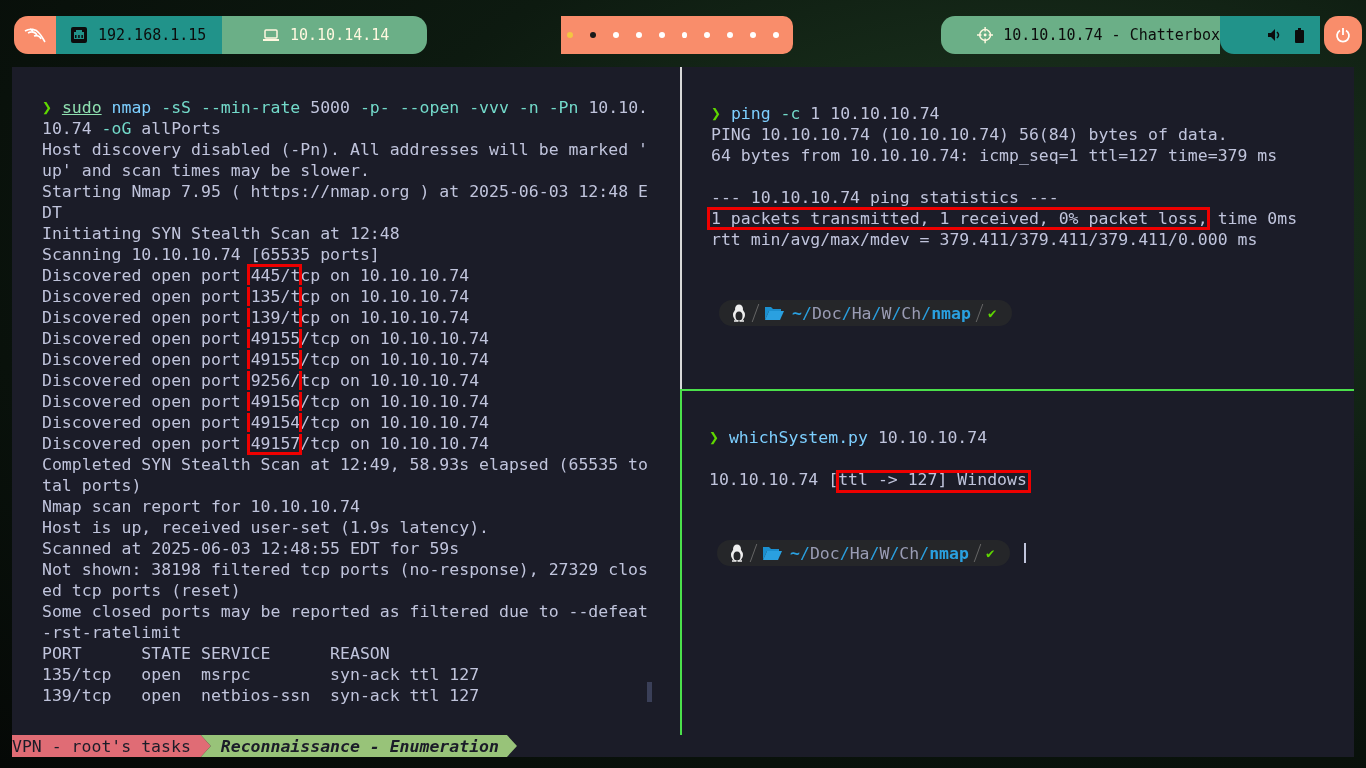 The height and width of the screenshot is (768, 1366). Describe the element at coordinates (201, 506) in the screenshot. I see `terminal-line: Nmap scan report for 10.10.10.74` at that location.